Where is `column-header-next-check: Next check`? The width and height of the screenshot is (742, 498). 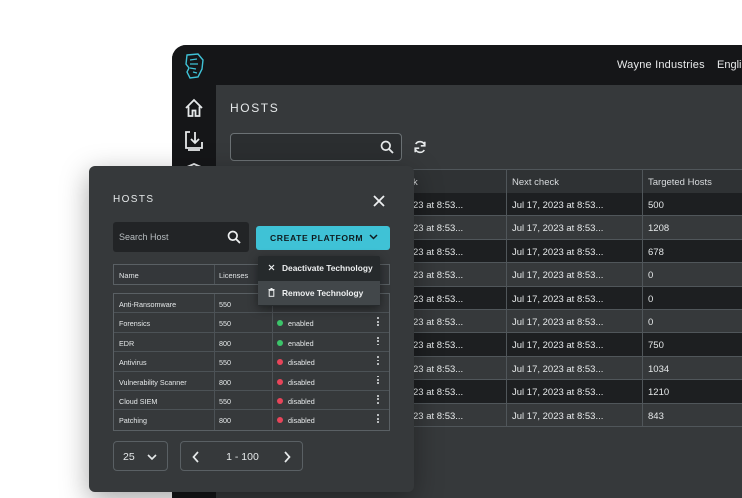
column-header-next-check: Next check is located at coordinates (535, 182).